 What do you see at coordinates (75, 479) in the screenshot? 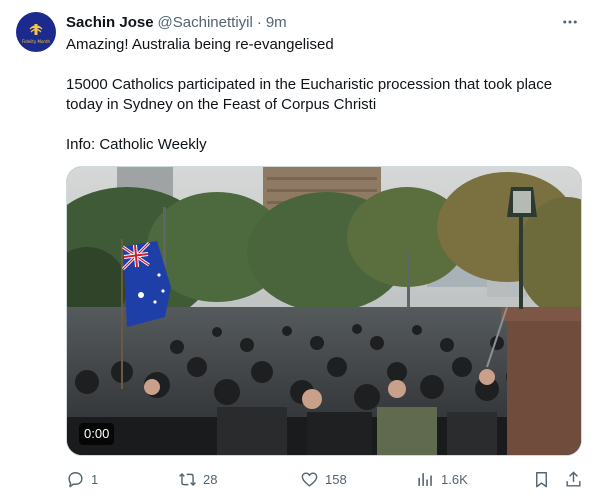
I see `reply-icon` at bounding box center [75, 479].